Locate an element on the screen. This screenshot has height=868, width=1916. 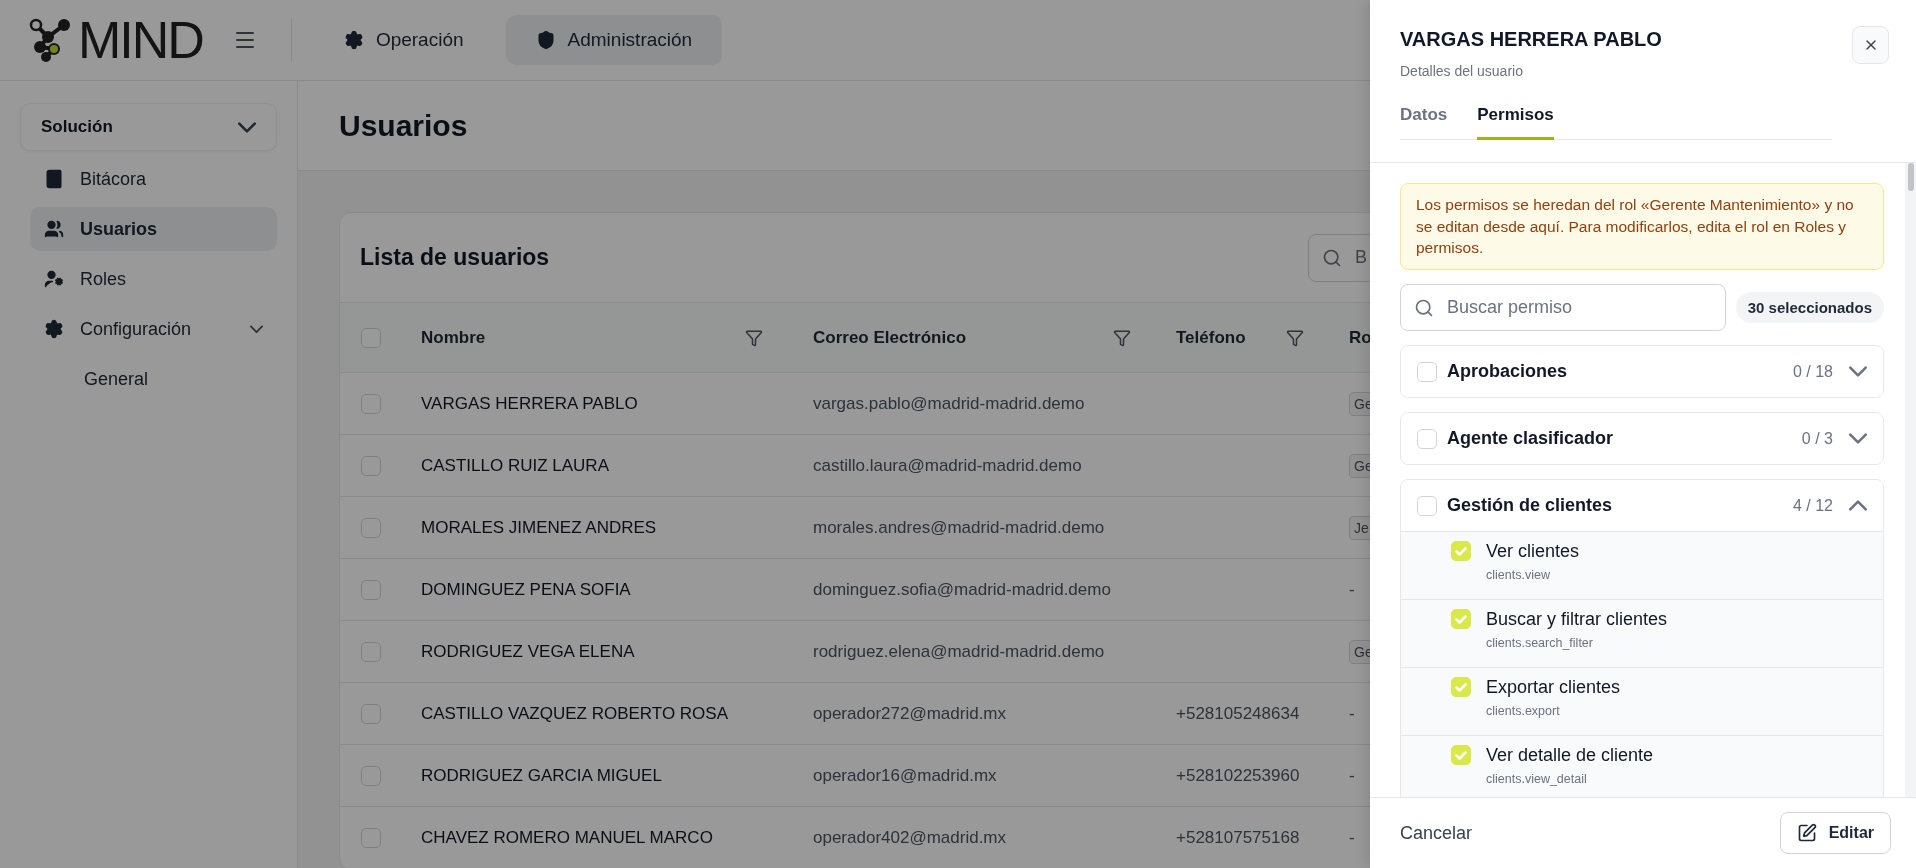
table-cell: operador16@madrid.mx is located at coordinates (905, 775).